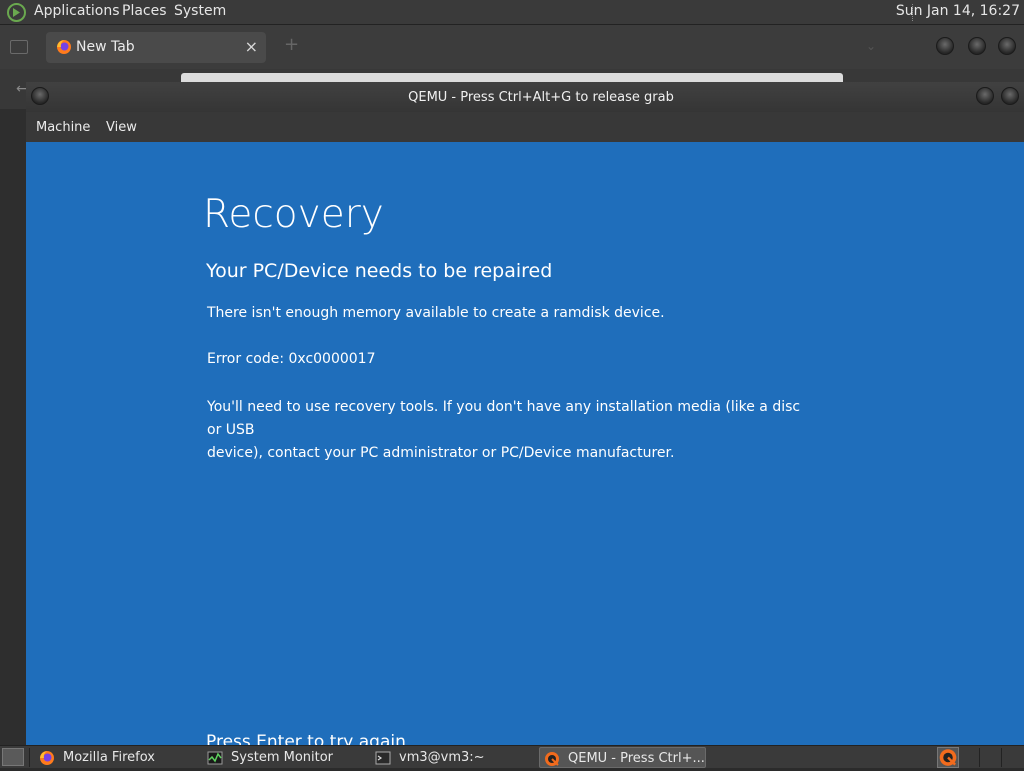 The height and width of the screenshot is (771, 1024). What do you see at coordinates (121, 127) in the screenshot?
I see `view-menu: View` at bounding box center [121, 127].